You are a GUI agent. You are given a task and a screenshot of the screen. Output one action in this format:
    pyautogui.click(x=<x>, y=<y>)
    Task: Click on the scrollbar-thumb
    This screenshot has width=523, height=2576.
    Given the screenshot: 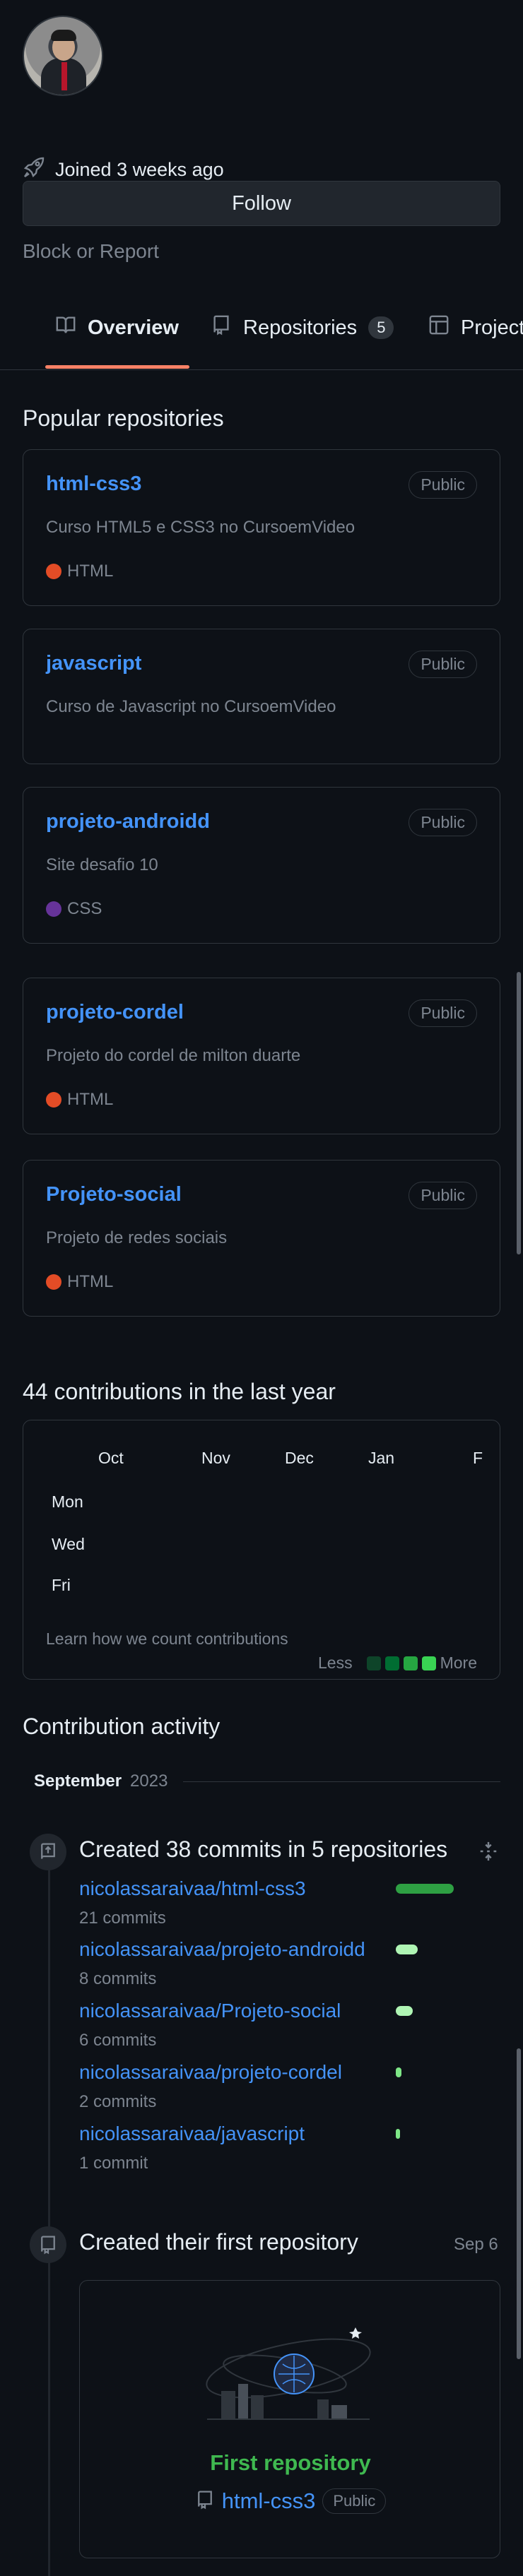 What is the action you would take?
    pyautogui.click(x=519, y=1113)
    